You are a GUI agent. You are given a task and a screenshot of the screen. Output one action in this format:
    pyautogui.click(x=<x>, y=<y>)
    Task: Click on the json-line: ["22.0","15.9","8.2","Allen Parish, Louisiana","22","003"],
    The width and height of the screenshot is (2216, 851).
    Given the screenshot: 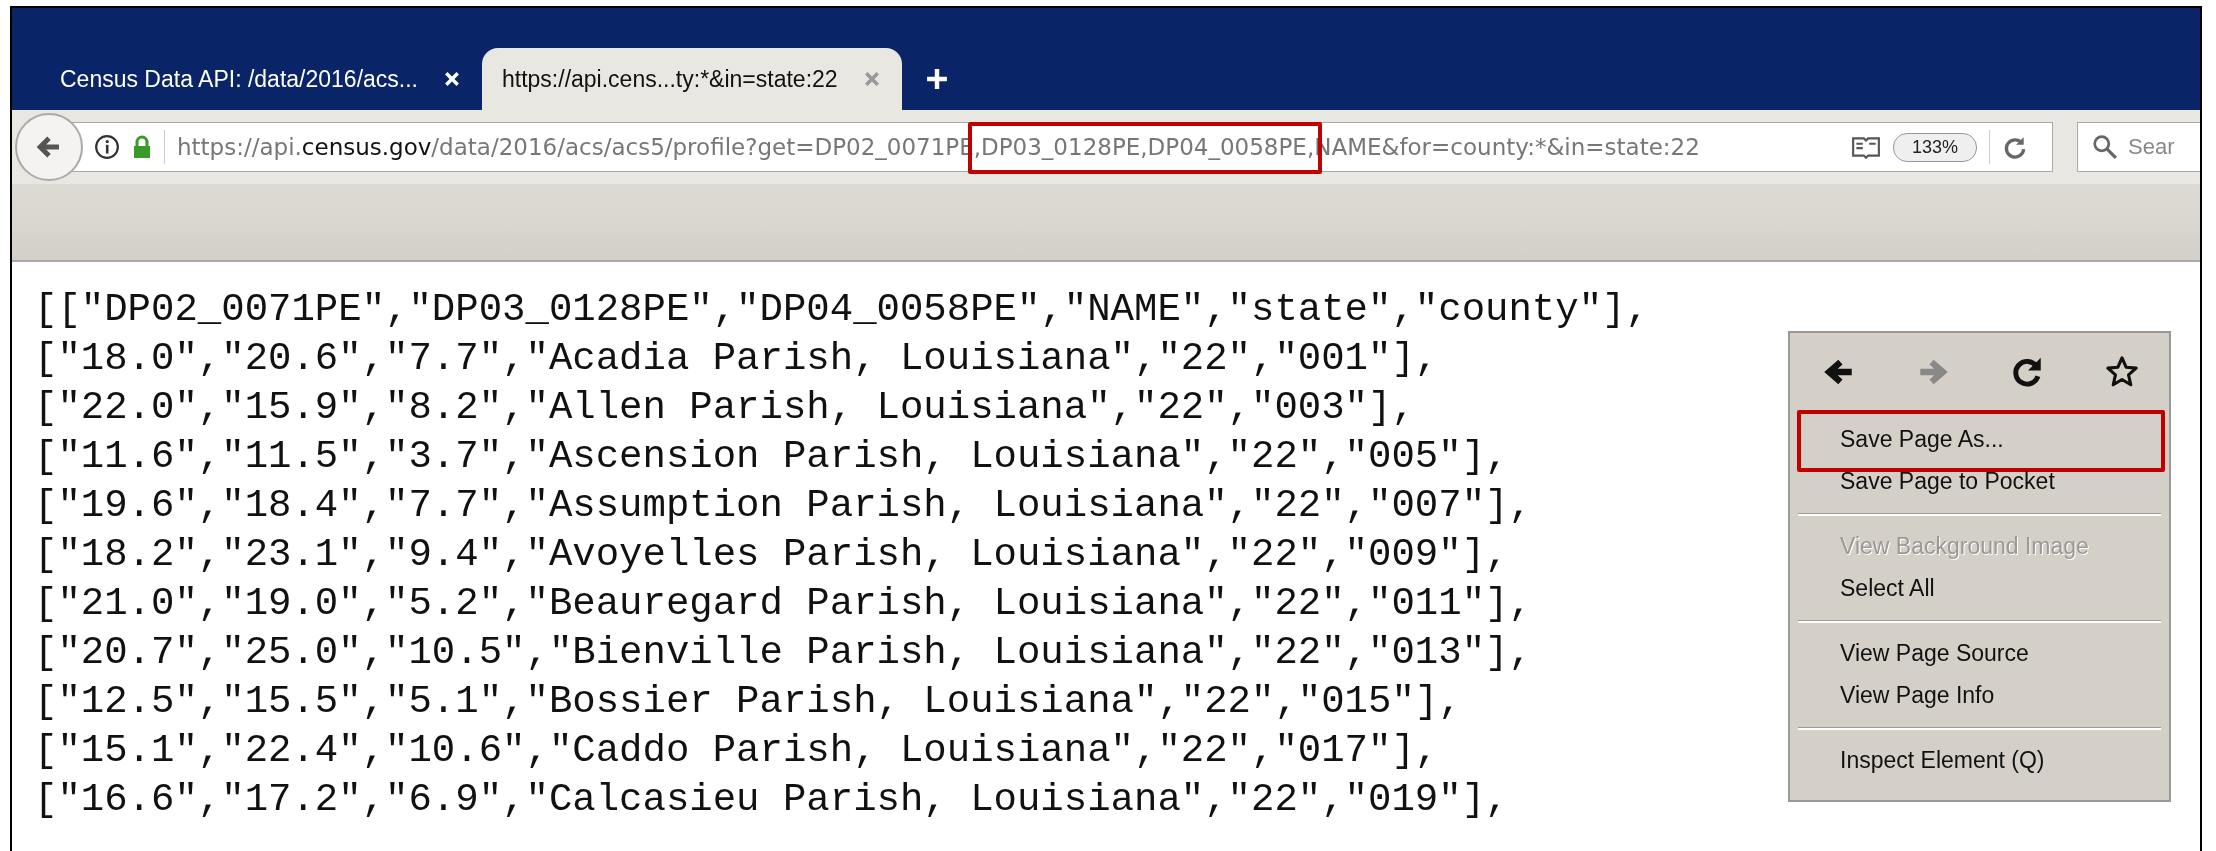 What is the action you would take?
    pyautogui.click(x=724, y=408)
    